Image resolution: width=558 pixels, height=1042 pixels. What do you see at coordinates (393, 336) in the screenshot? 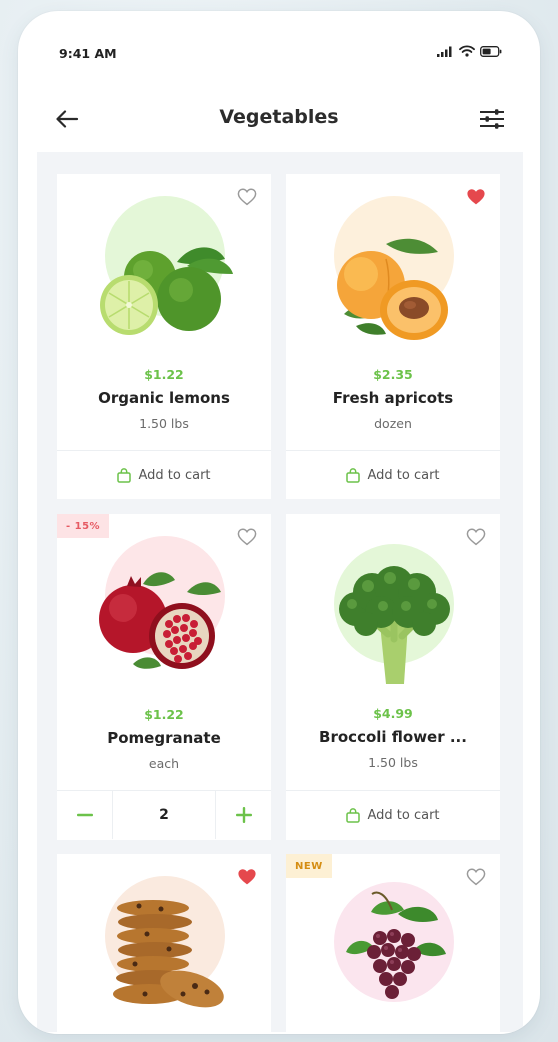
I see `product-card-fresh-apricots: $2.35 Fresh apricots dozen Add to cart` at bounding box center [393, 336].